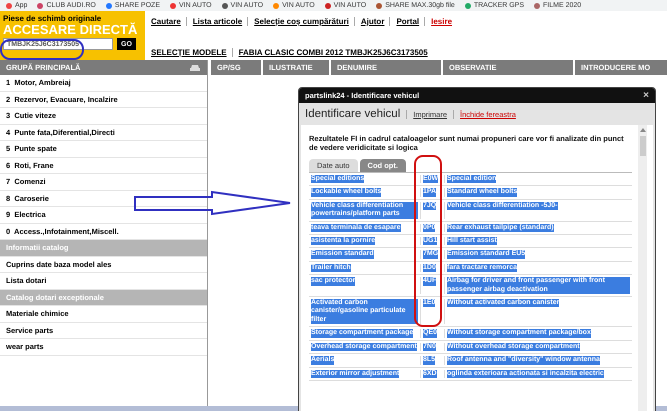  I want to click on close-button: ×, so click(646, 95).